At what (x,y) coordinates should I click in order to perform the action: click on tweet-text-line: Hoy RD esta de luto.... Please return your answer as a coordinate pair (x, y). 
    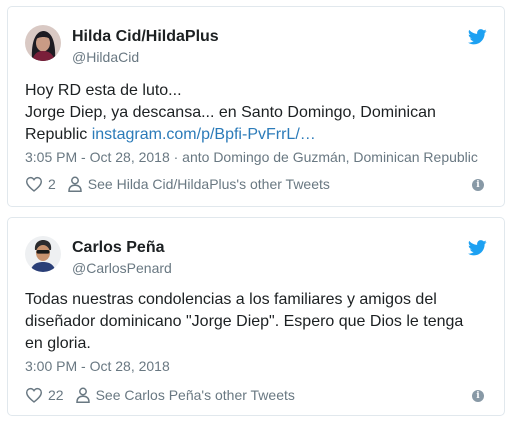
    Looking at the image, I should click on (103, 90).